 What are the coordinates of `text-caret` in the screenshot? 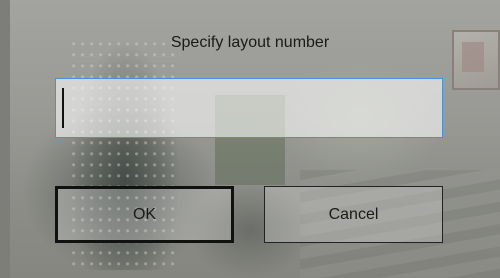 It's located at (63, 108).